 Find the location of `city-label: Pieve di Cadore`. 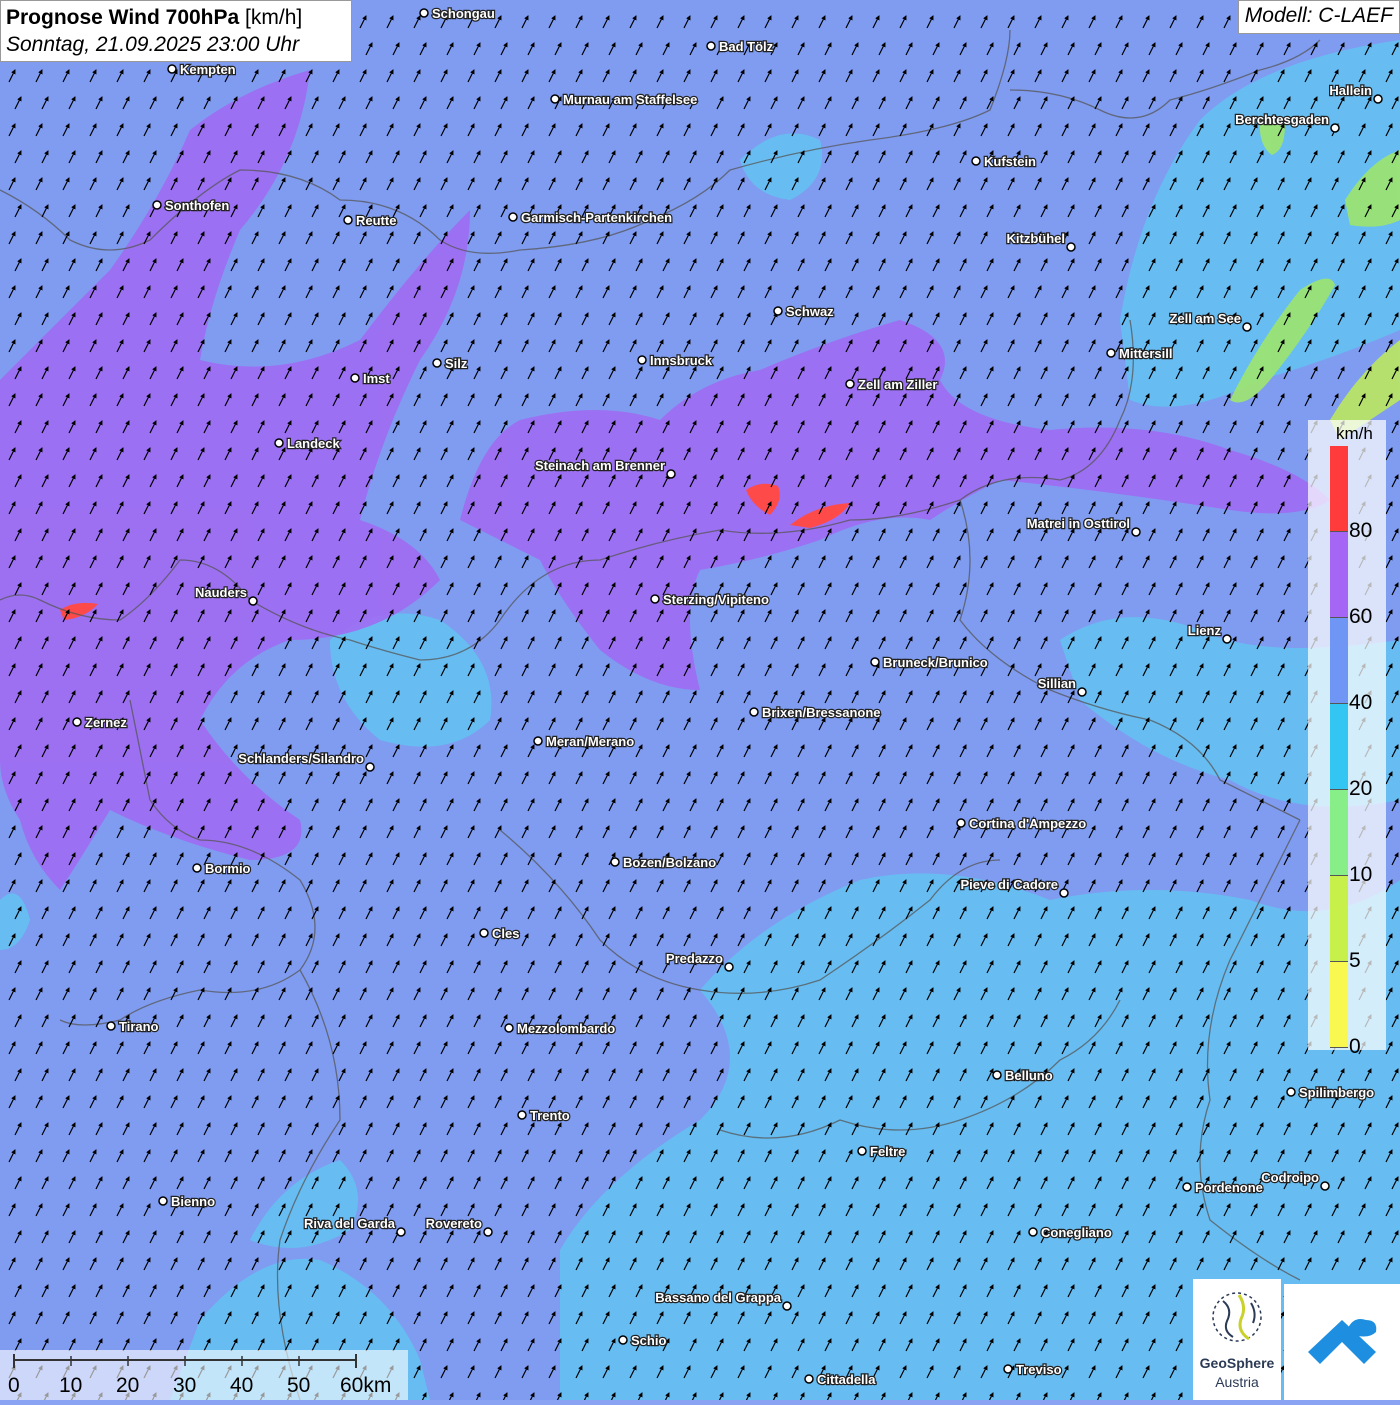

city-label: Pieve di Cadore is located at coordinates (1009, 884).